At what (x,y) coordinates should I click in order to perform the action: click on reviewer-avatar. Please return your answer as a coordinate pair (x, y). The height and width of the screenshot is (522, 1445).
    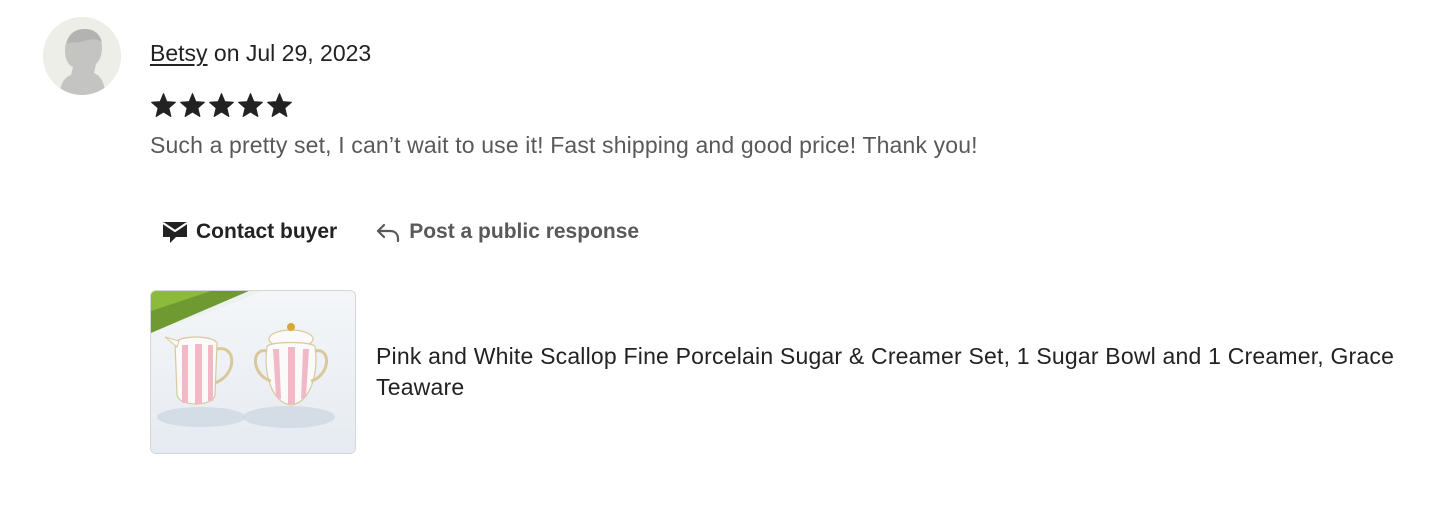
    Looking at the image, I should click on (82, 56).